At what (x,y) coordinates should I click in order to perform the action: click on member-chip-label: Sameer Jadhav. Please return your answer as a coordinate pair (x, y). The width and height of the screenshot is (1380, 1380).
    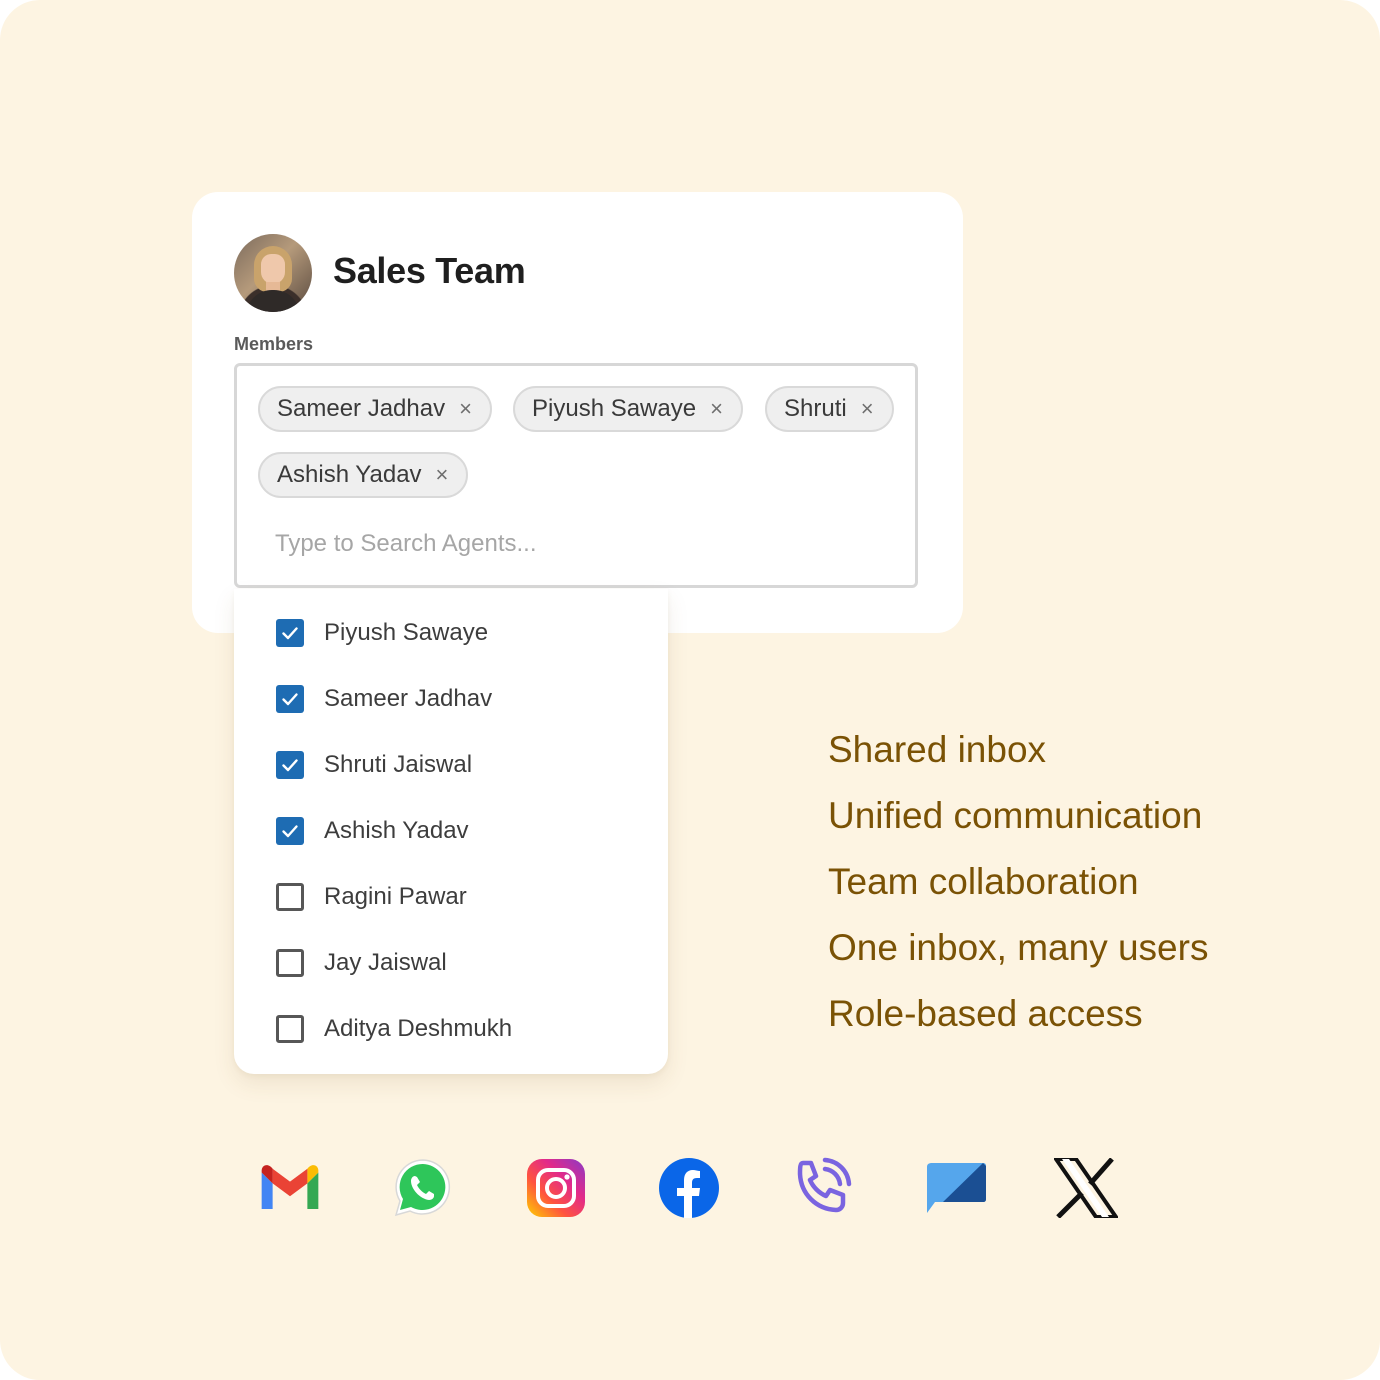
    Looking at the image, I should click on (361, 408).